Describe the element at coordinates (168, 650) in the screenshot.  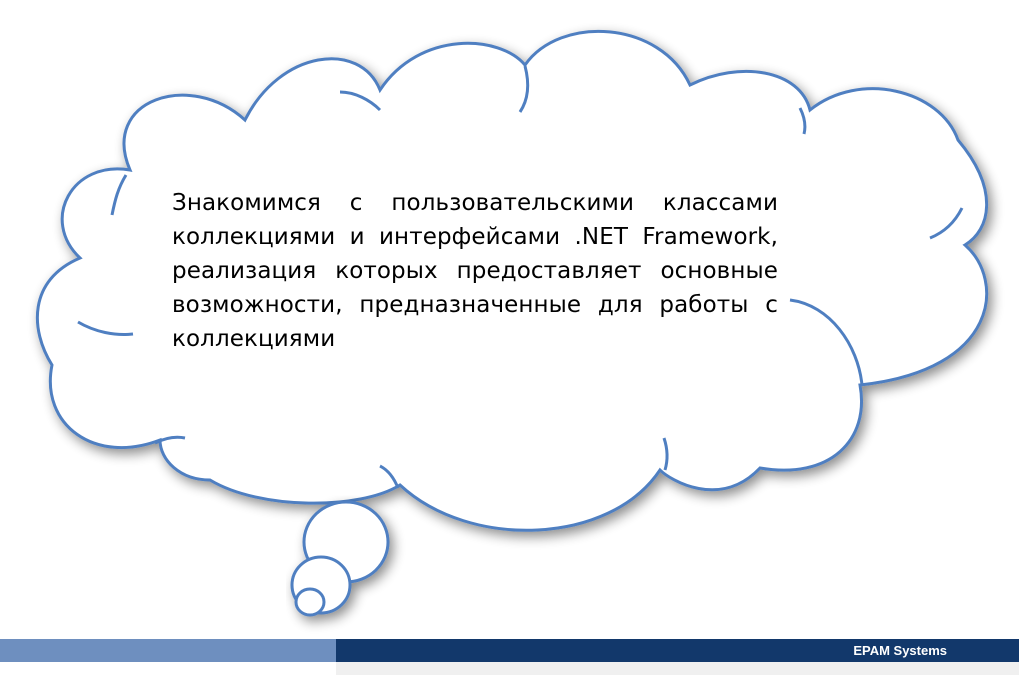
I see `footer-bar-light` at that location.